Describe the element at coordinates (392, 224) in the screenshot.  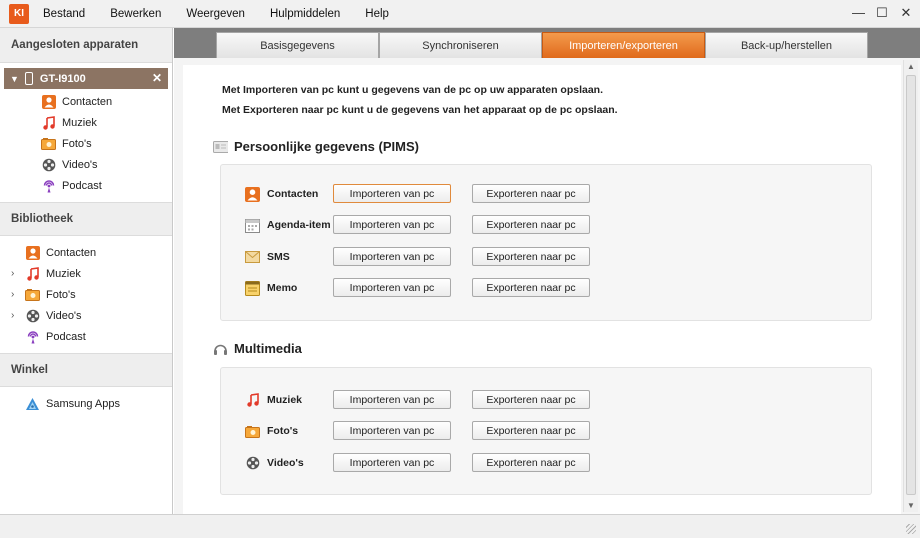
I see `import-agenda-button: Importeren van pc` at that location.